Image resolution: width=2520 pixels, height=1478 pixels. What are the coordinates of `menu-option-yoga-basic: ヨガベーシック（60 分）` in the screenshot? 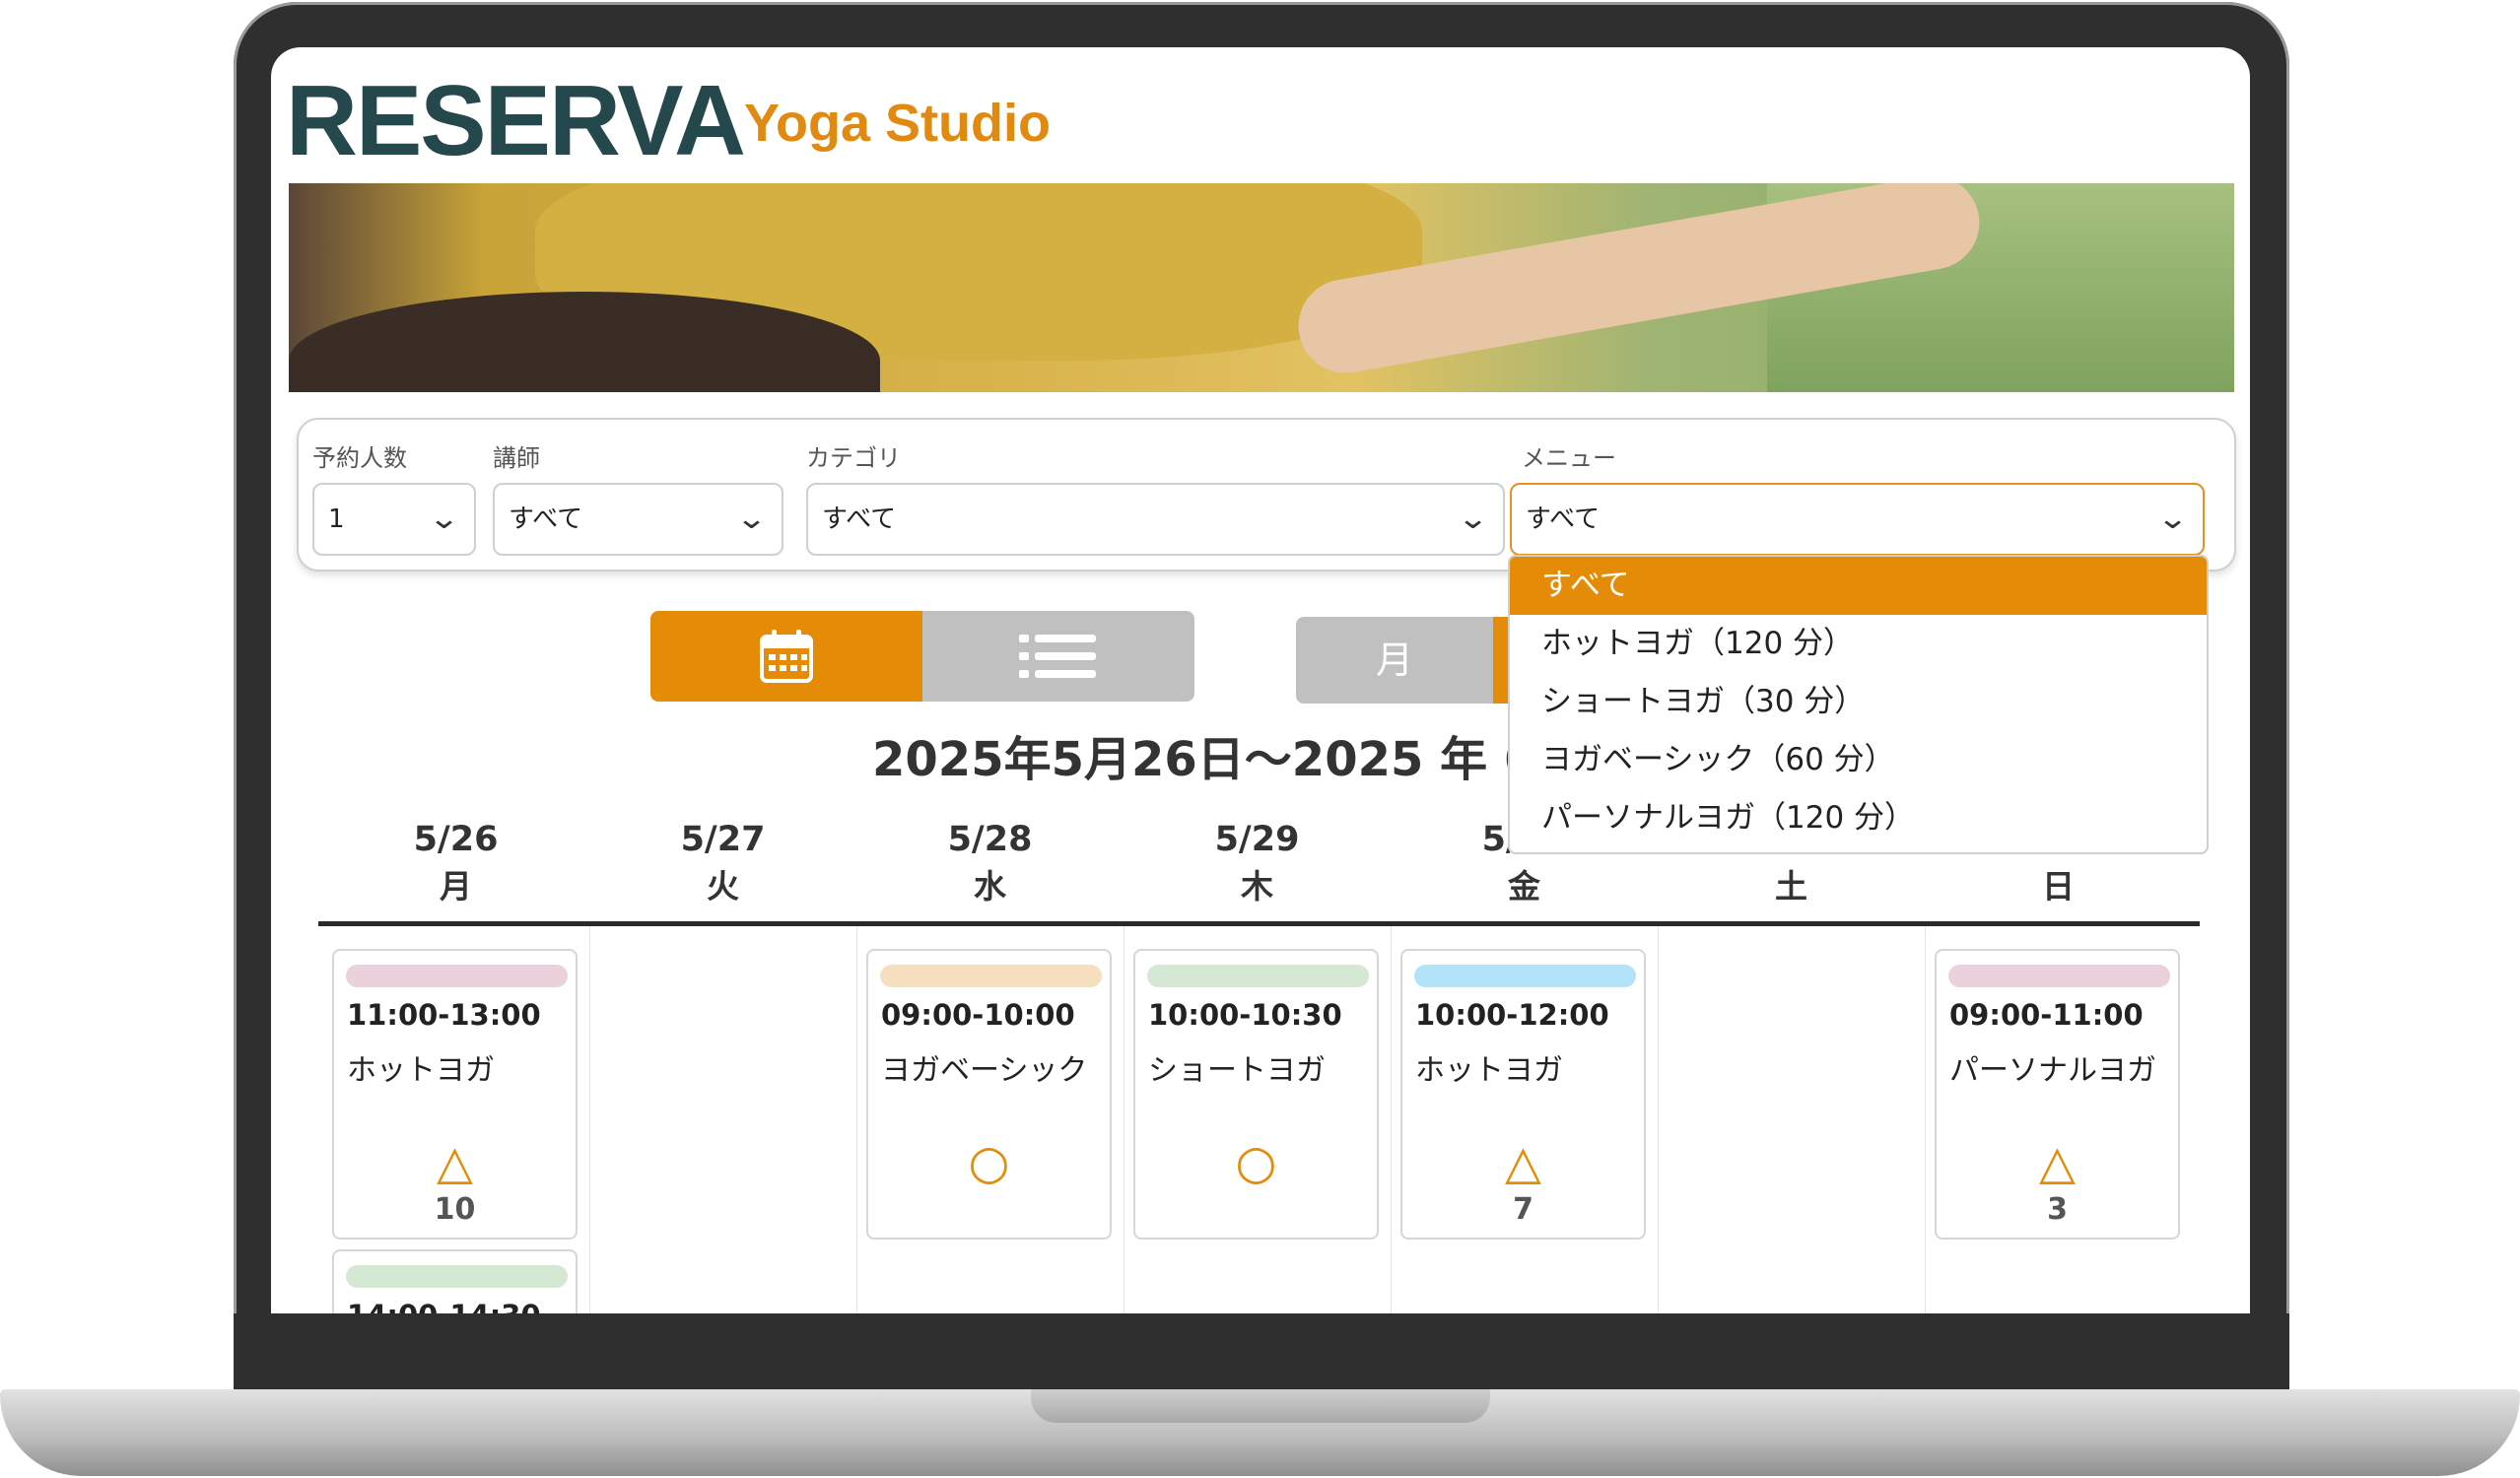 It's located at (1858, 760).